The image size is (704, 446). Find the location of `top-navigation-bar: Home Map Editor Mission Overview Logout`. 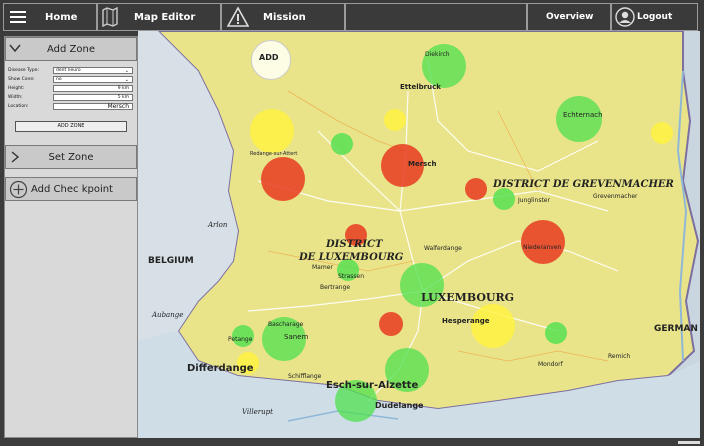

top-navigation-bar: Home Map Editor Mission Overview Logout is located at coordinates (352, 16).